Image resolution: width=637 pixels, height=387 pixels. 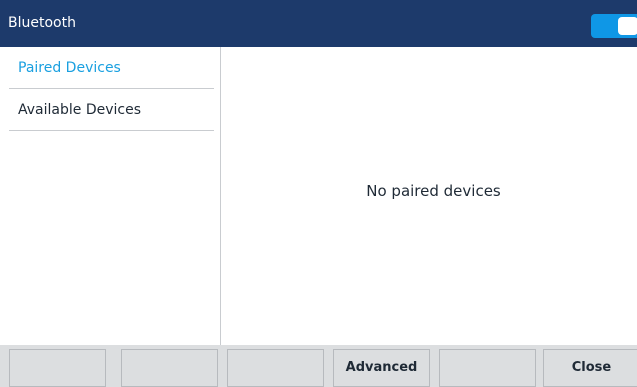 I want to click on sidebar-item-label: Available Devices, so click(x=79, y=110).